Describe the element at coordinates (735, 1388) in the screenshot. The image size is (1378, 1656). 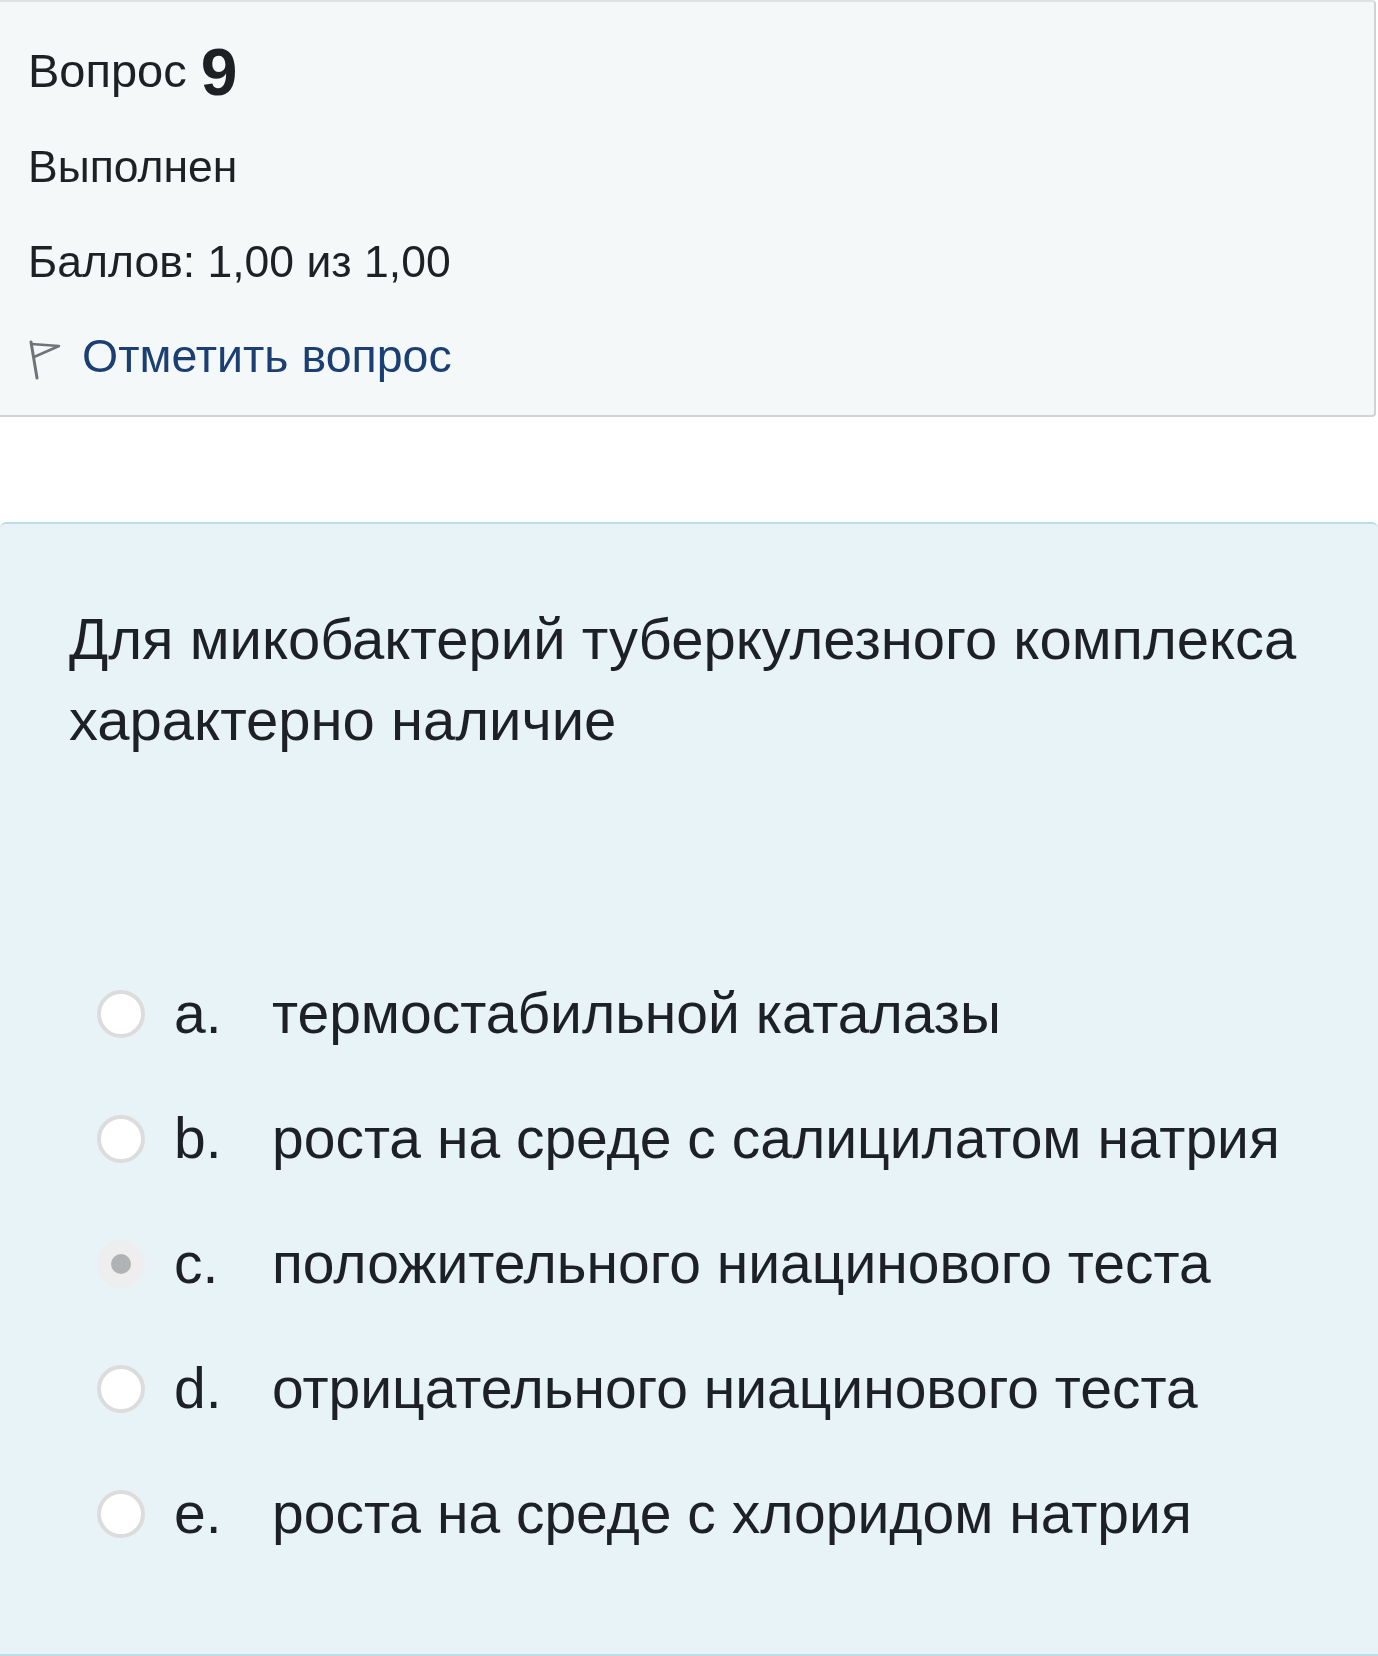
I see `option-text: отрицательного ниацинового теста` at that location.